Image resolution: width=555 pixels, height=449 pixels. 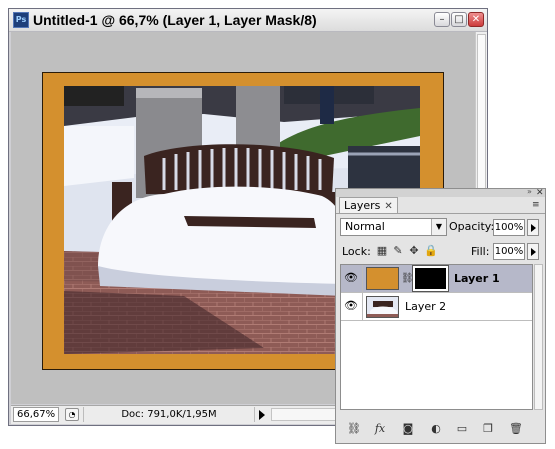 I want to click on lock-label: Lock:, so click(x=356, y=251).